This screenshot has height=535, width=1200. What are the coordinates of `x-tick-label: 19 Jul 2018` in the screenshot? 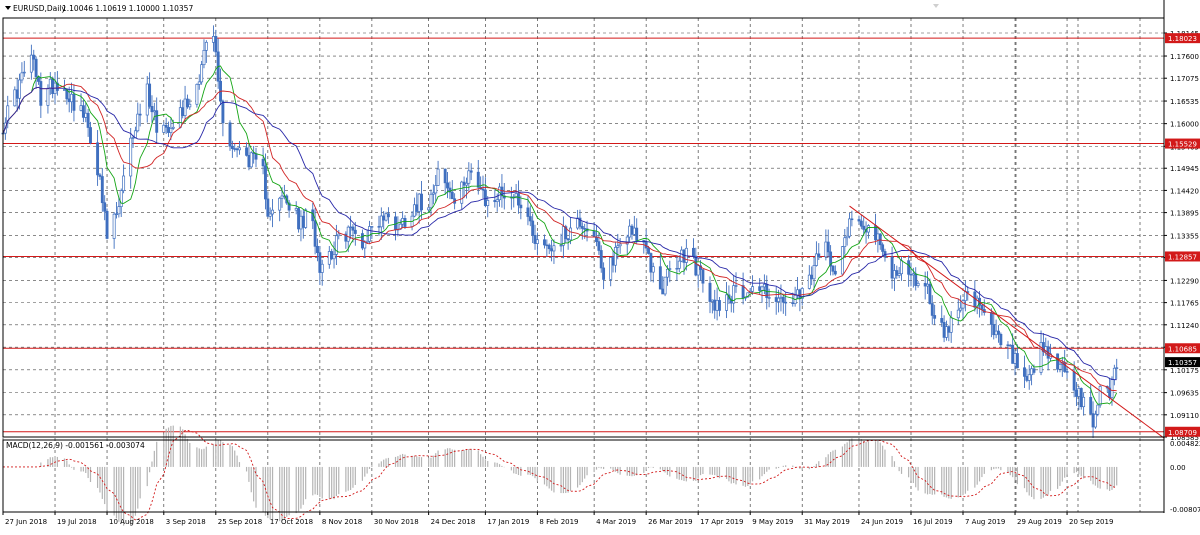 It's located at (77, 522).